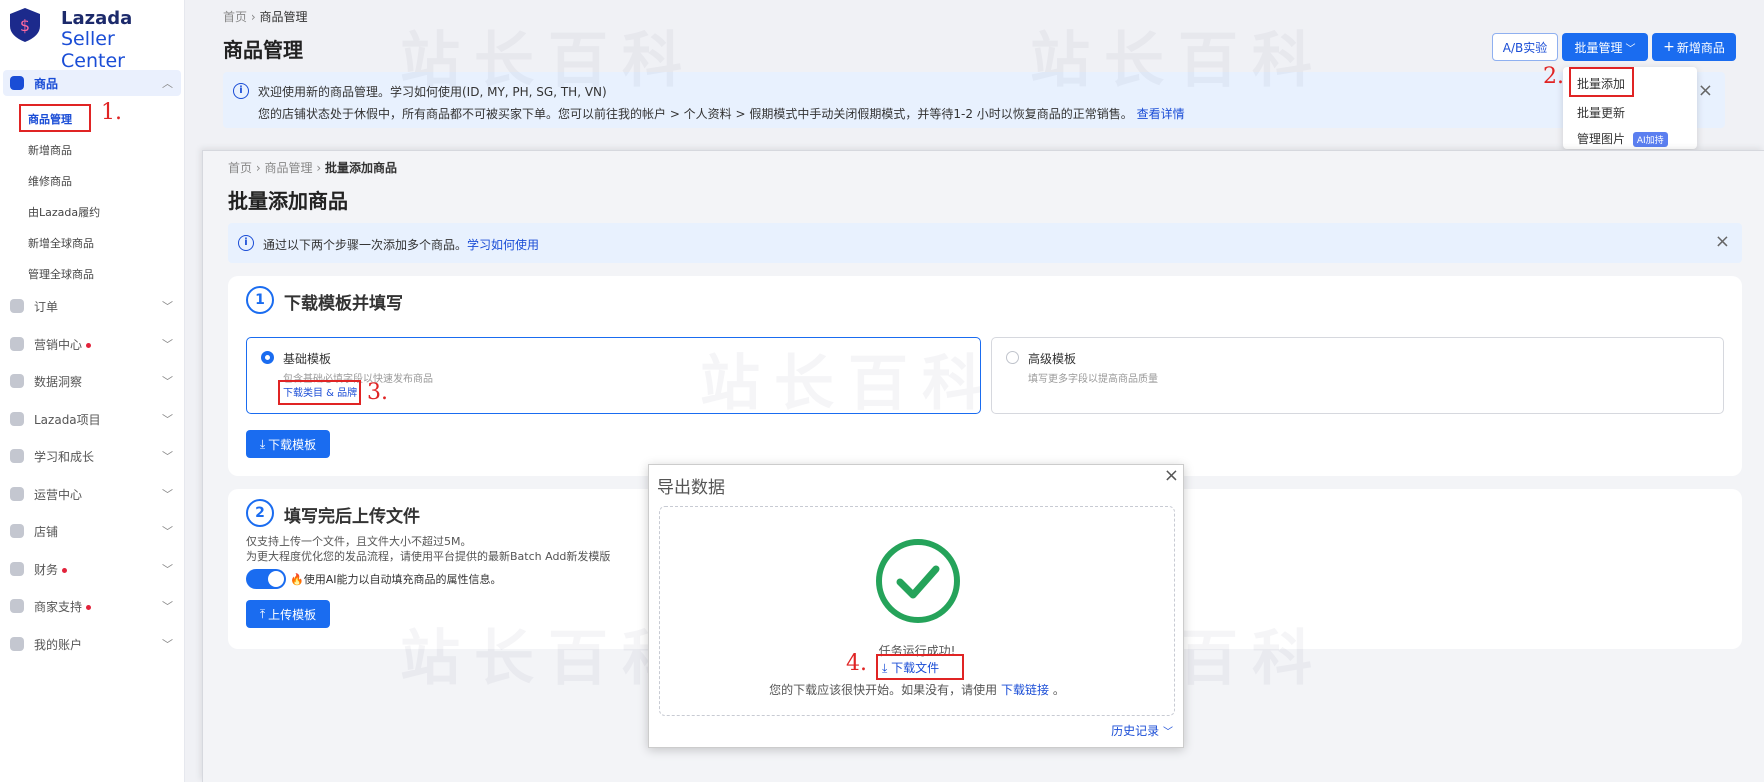  Describe the element at coordinates (97, 18) in the screenshot. I see `brand-name: Lazada` at that location.